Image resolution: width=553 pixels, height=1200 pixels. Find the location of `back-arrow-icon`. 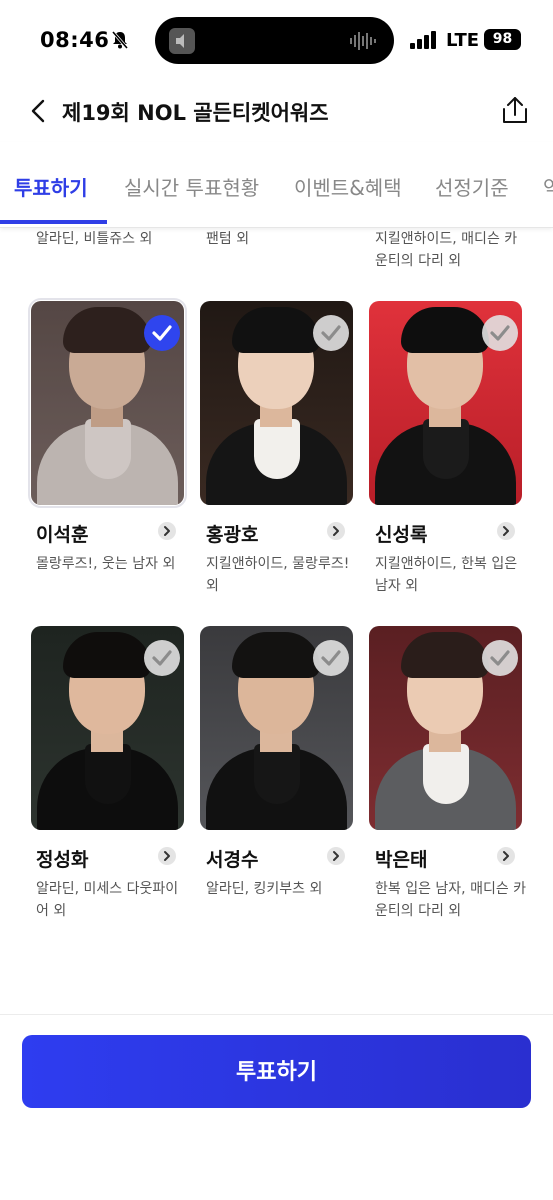

back-arrow-icon is located at coordinates (39, 111).